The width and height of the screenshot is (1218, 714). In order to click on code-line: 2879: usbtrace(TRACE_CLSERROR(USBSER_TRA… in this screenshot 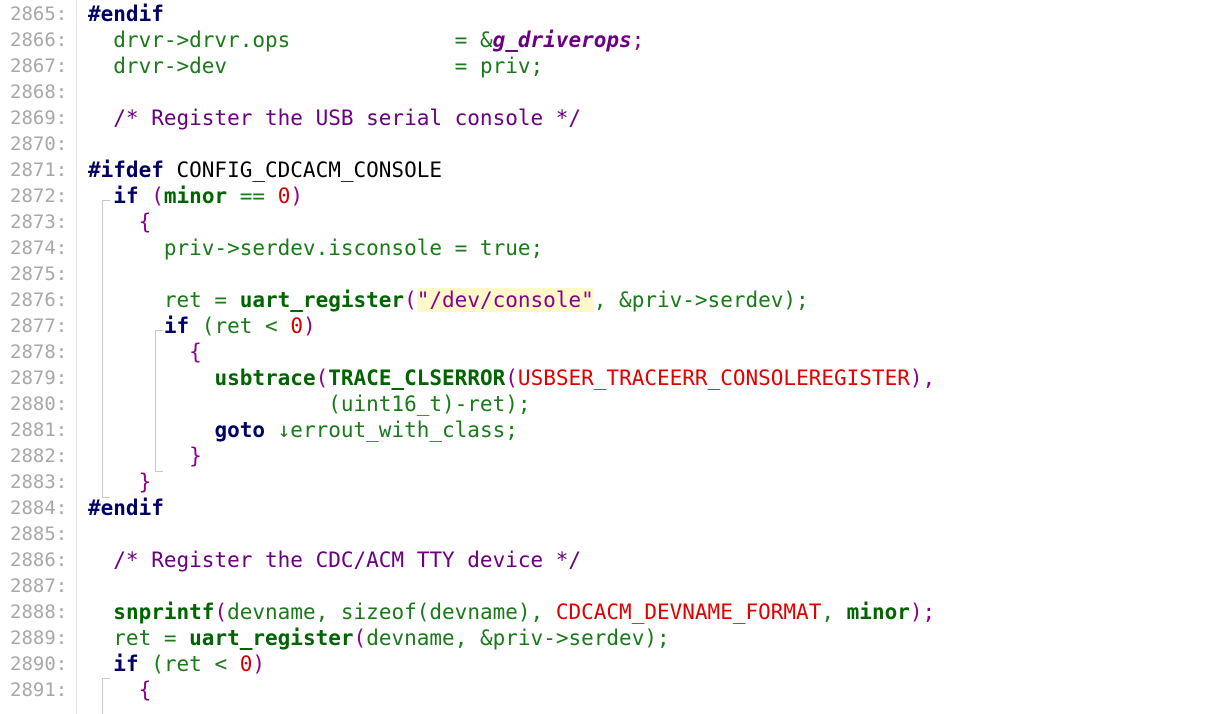, I will do `click(609, 378)`.